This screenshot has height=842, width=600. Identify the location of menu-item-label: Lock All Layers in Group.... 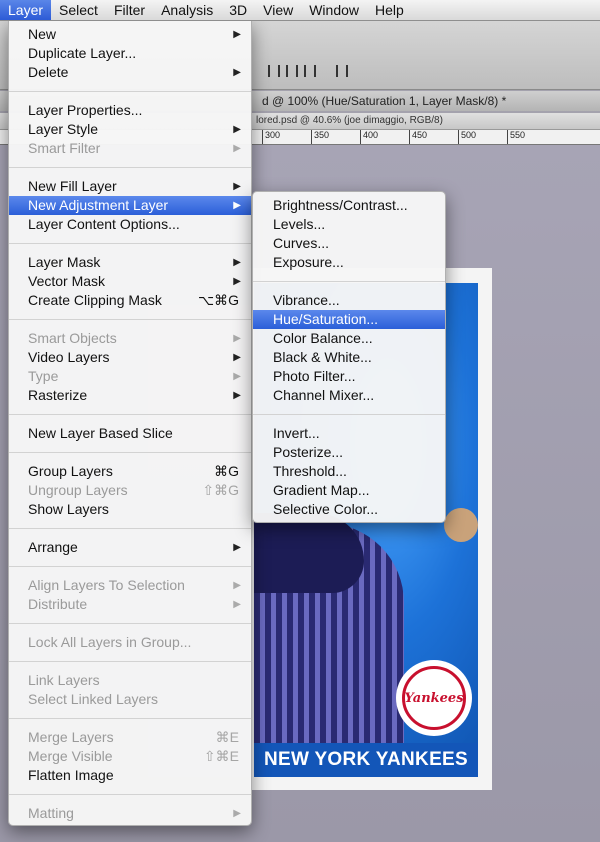
(110, 642).